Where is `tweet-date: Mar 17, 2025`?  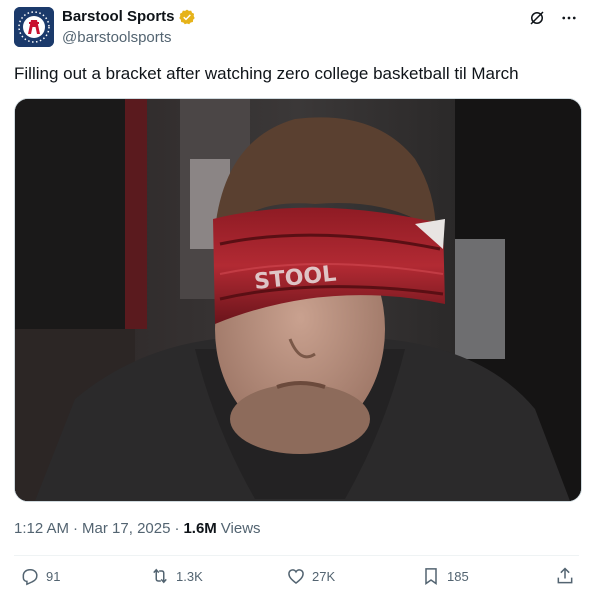 tweet-date: Mar 17, 2025 is located at coordinates (126, 528).